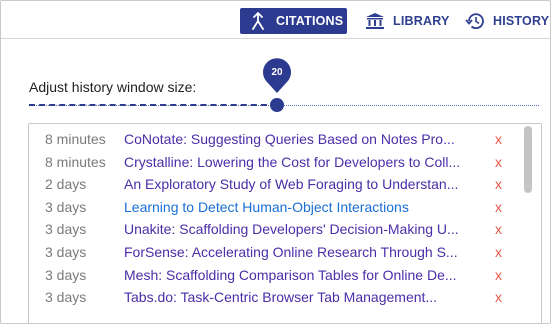 This screenshot has width=551, height=324. I want to click on tab-citations-label: CITATIONS, so click(310, 21).